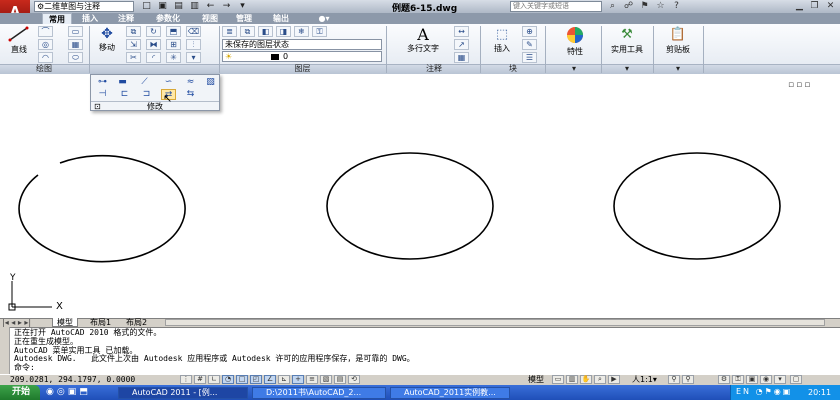 The width and height of the screenshot is (840, 400). What do you see at coordinates (614, 379) in the screenshot?
I see `showmotion-icon: ▶` at bounding box center [614, 379].